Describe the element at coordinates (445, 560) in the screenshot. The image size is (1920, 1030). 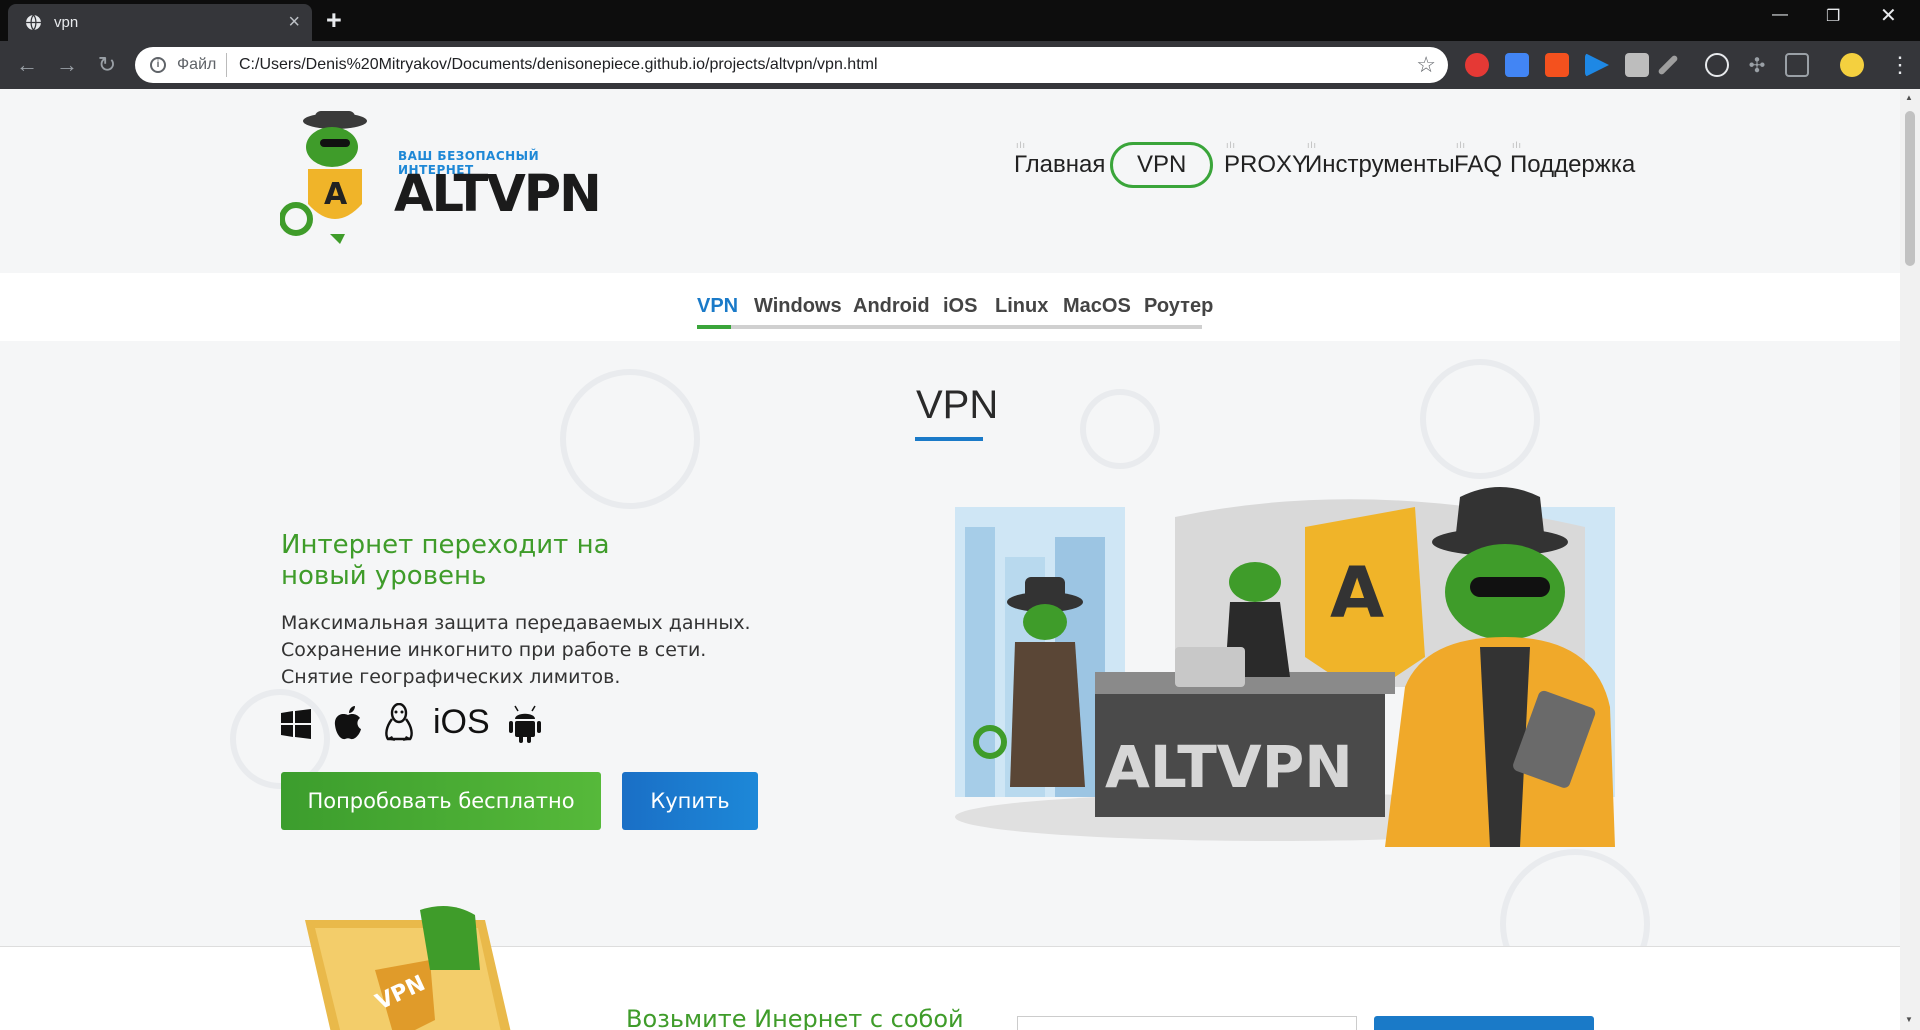
I see `hero-heading: Интернет переходит на новый уровень` at that location.